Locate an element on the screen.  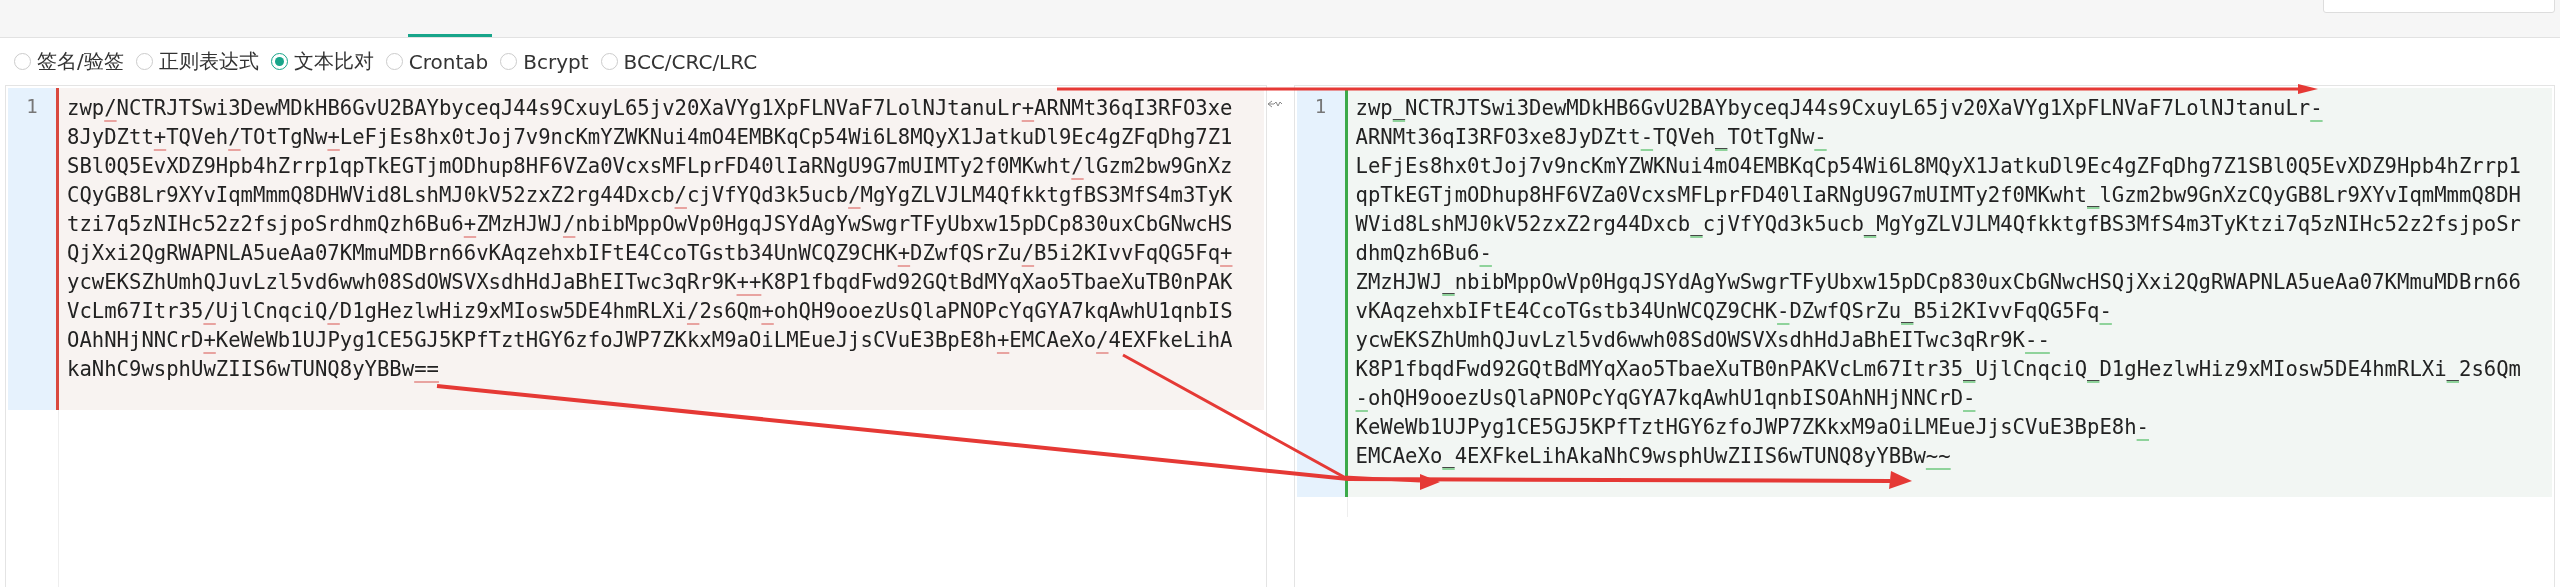
arrow-icon is located at coordinates (1274, 104).